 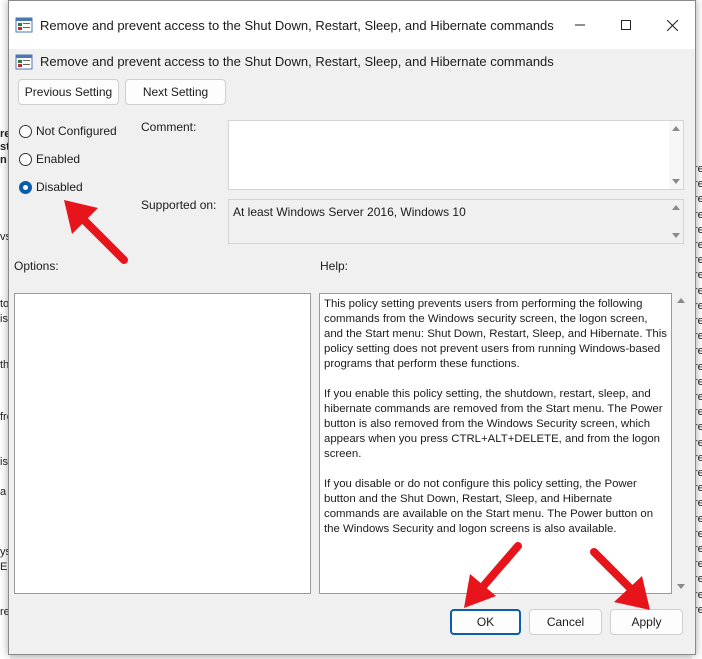 I want to click on maximize-icon, so click(x=626, y=25).